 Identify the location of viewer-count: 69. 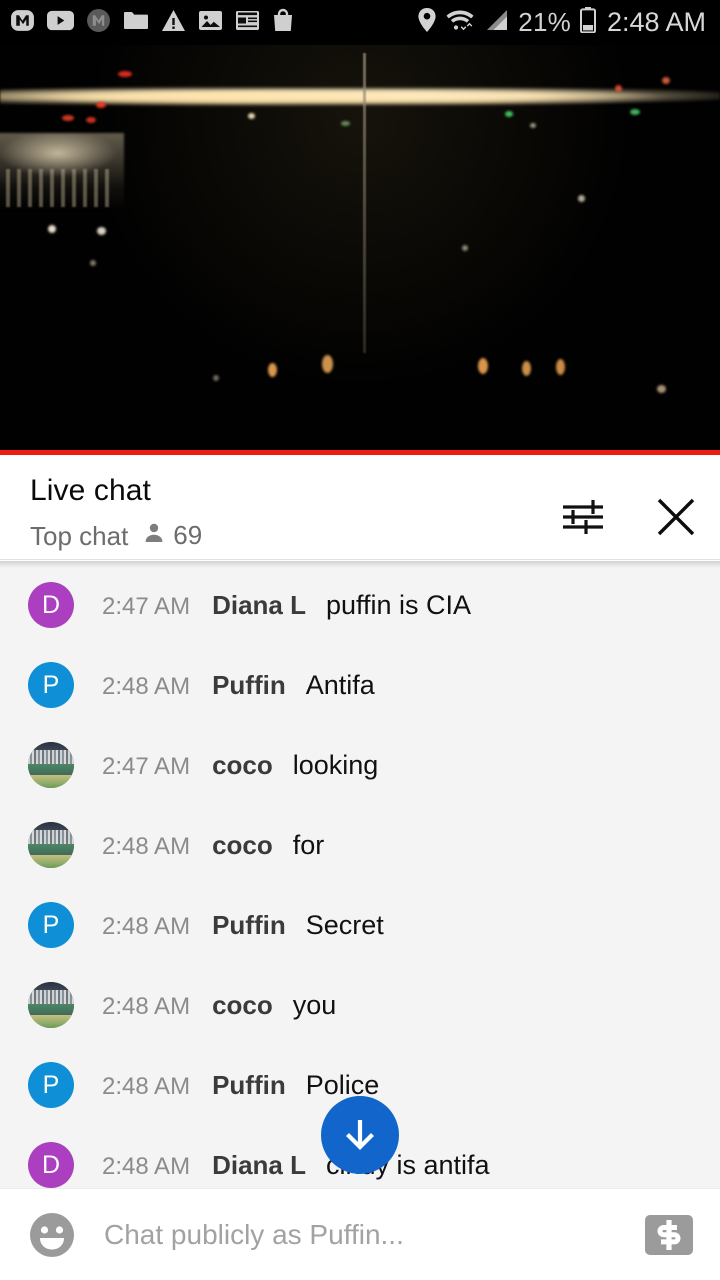
(188, 535).